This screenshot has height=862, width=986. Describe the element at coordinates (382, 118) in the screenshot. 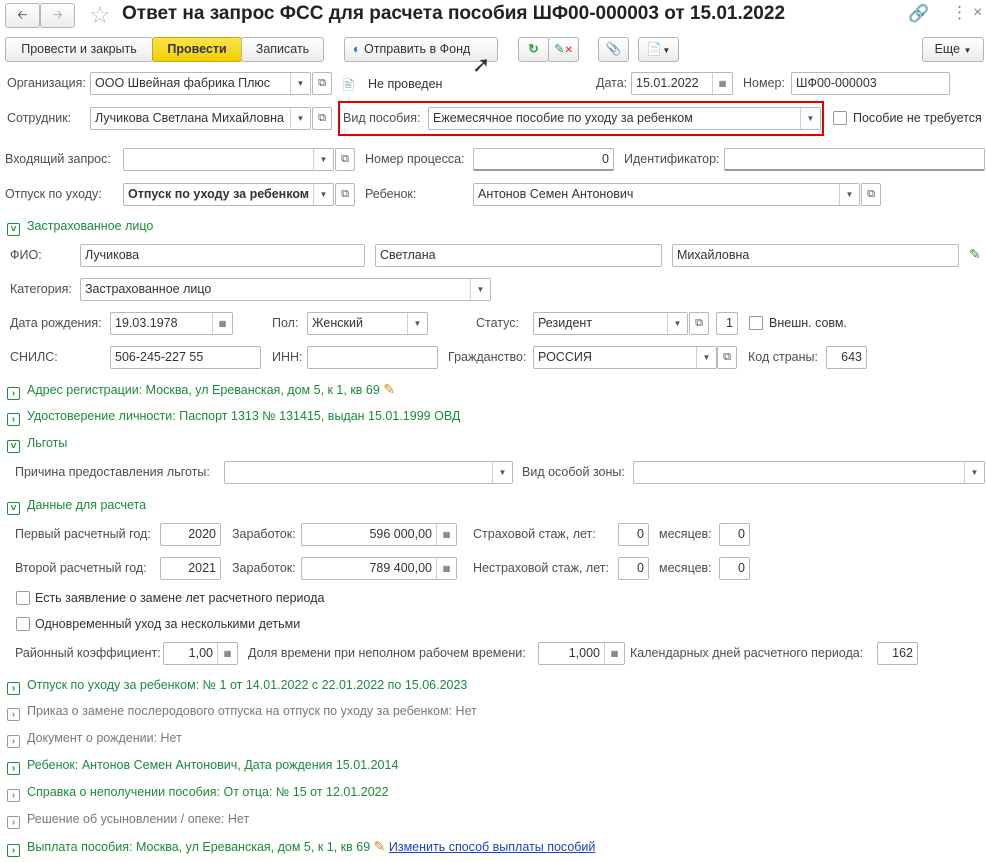

I see `benefit-type-label: Вид пособия:` at that location.